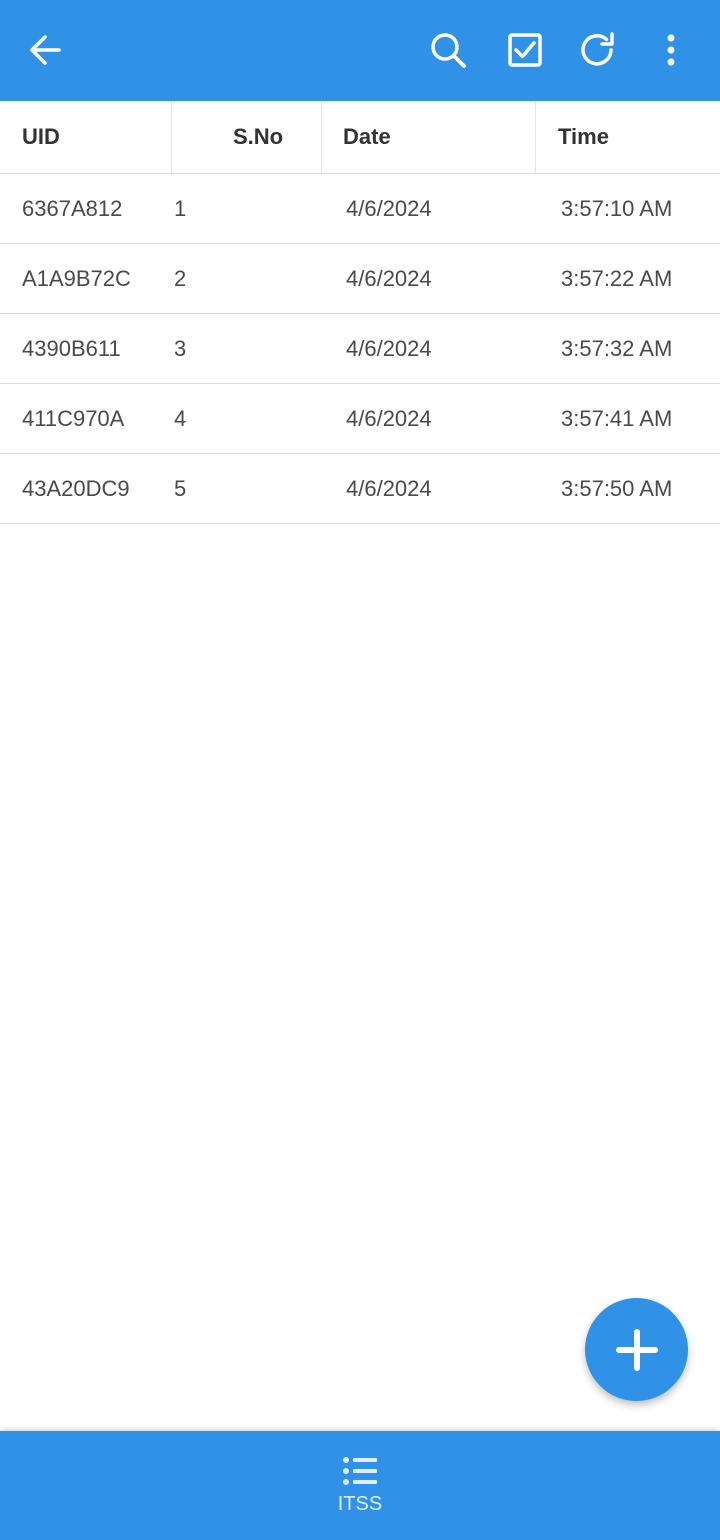 The width and height of the screenshot is (720, 1540). I want to click on app-bar, so click(360, 50).